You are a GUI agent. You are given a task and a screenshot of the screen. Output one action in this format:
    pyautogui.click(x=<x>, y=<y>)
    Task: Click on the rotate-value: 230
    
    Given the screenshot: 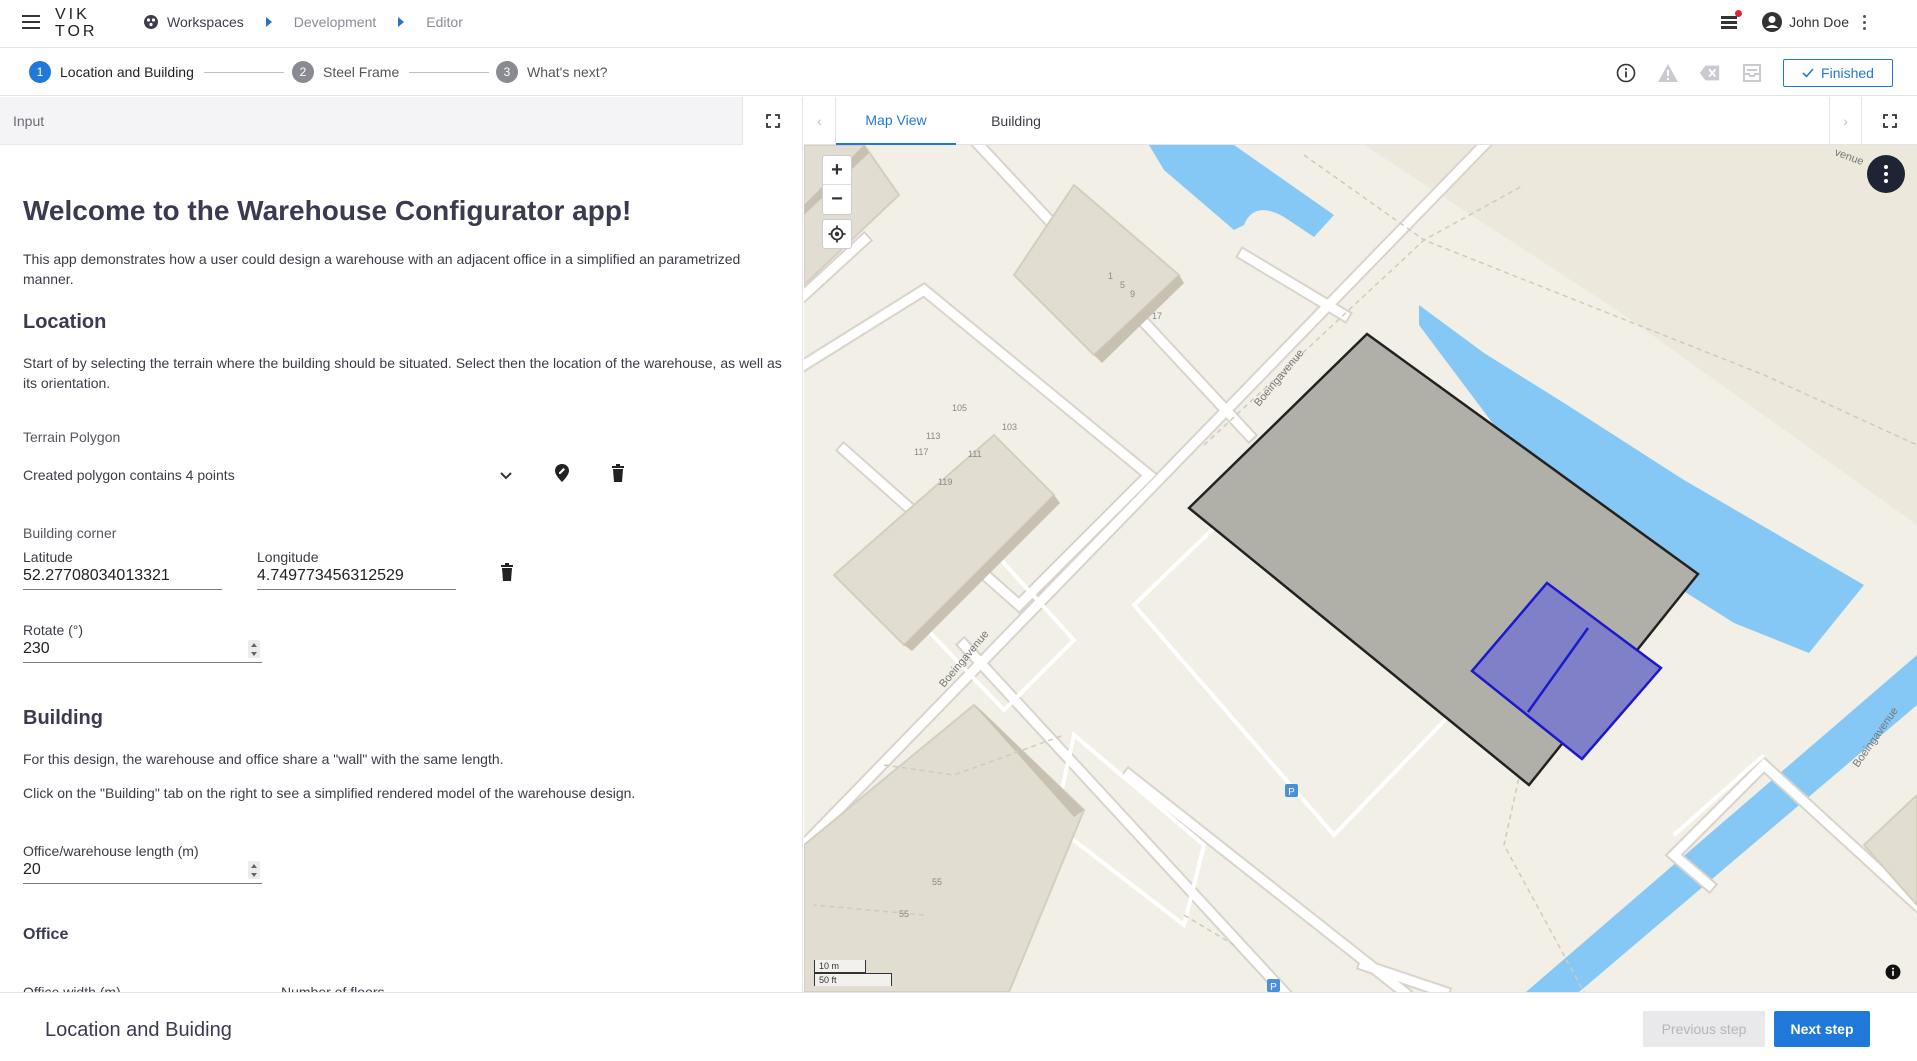 What is the action you would take?
    pyautogui.click(x=36, y=648)
    